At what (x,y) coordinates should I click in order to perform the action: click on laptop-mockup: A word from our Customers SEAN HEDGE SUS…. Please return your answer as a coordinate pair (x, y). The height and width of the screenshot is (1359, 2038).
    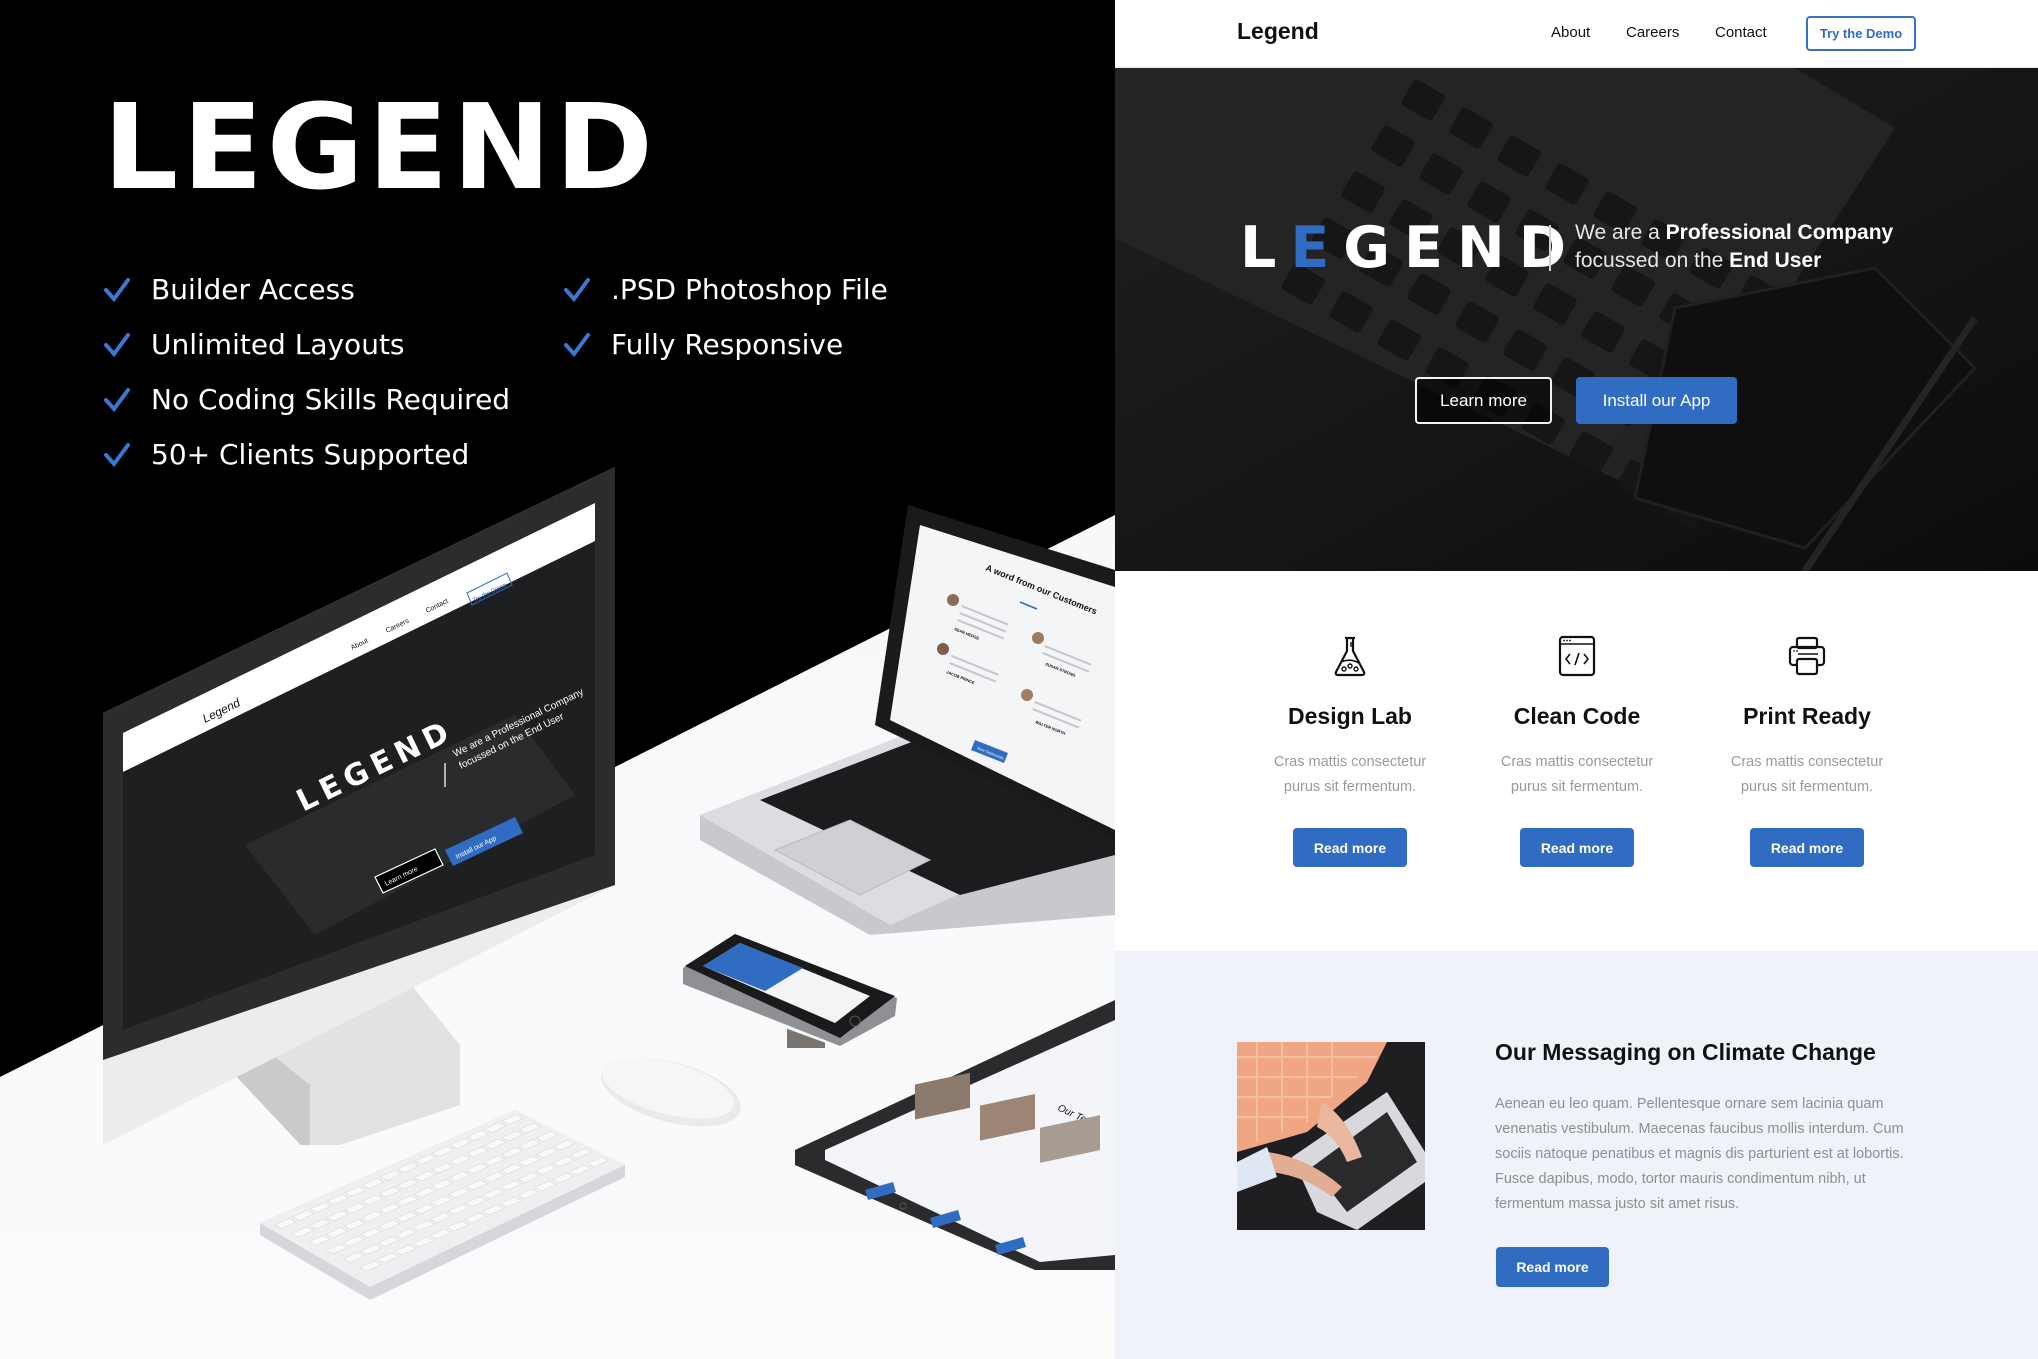
    Looking at the image, I should click on (907, 720).